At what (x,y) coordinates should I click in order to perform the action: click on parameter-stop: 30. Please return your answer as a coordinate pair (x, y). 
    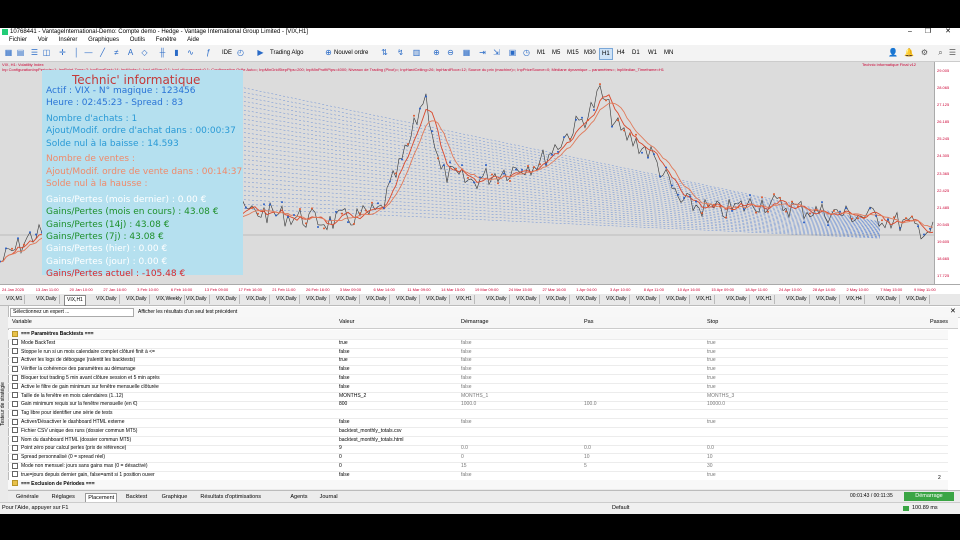
    Looking at the image, I should click on (766, 466).